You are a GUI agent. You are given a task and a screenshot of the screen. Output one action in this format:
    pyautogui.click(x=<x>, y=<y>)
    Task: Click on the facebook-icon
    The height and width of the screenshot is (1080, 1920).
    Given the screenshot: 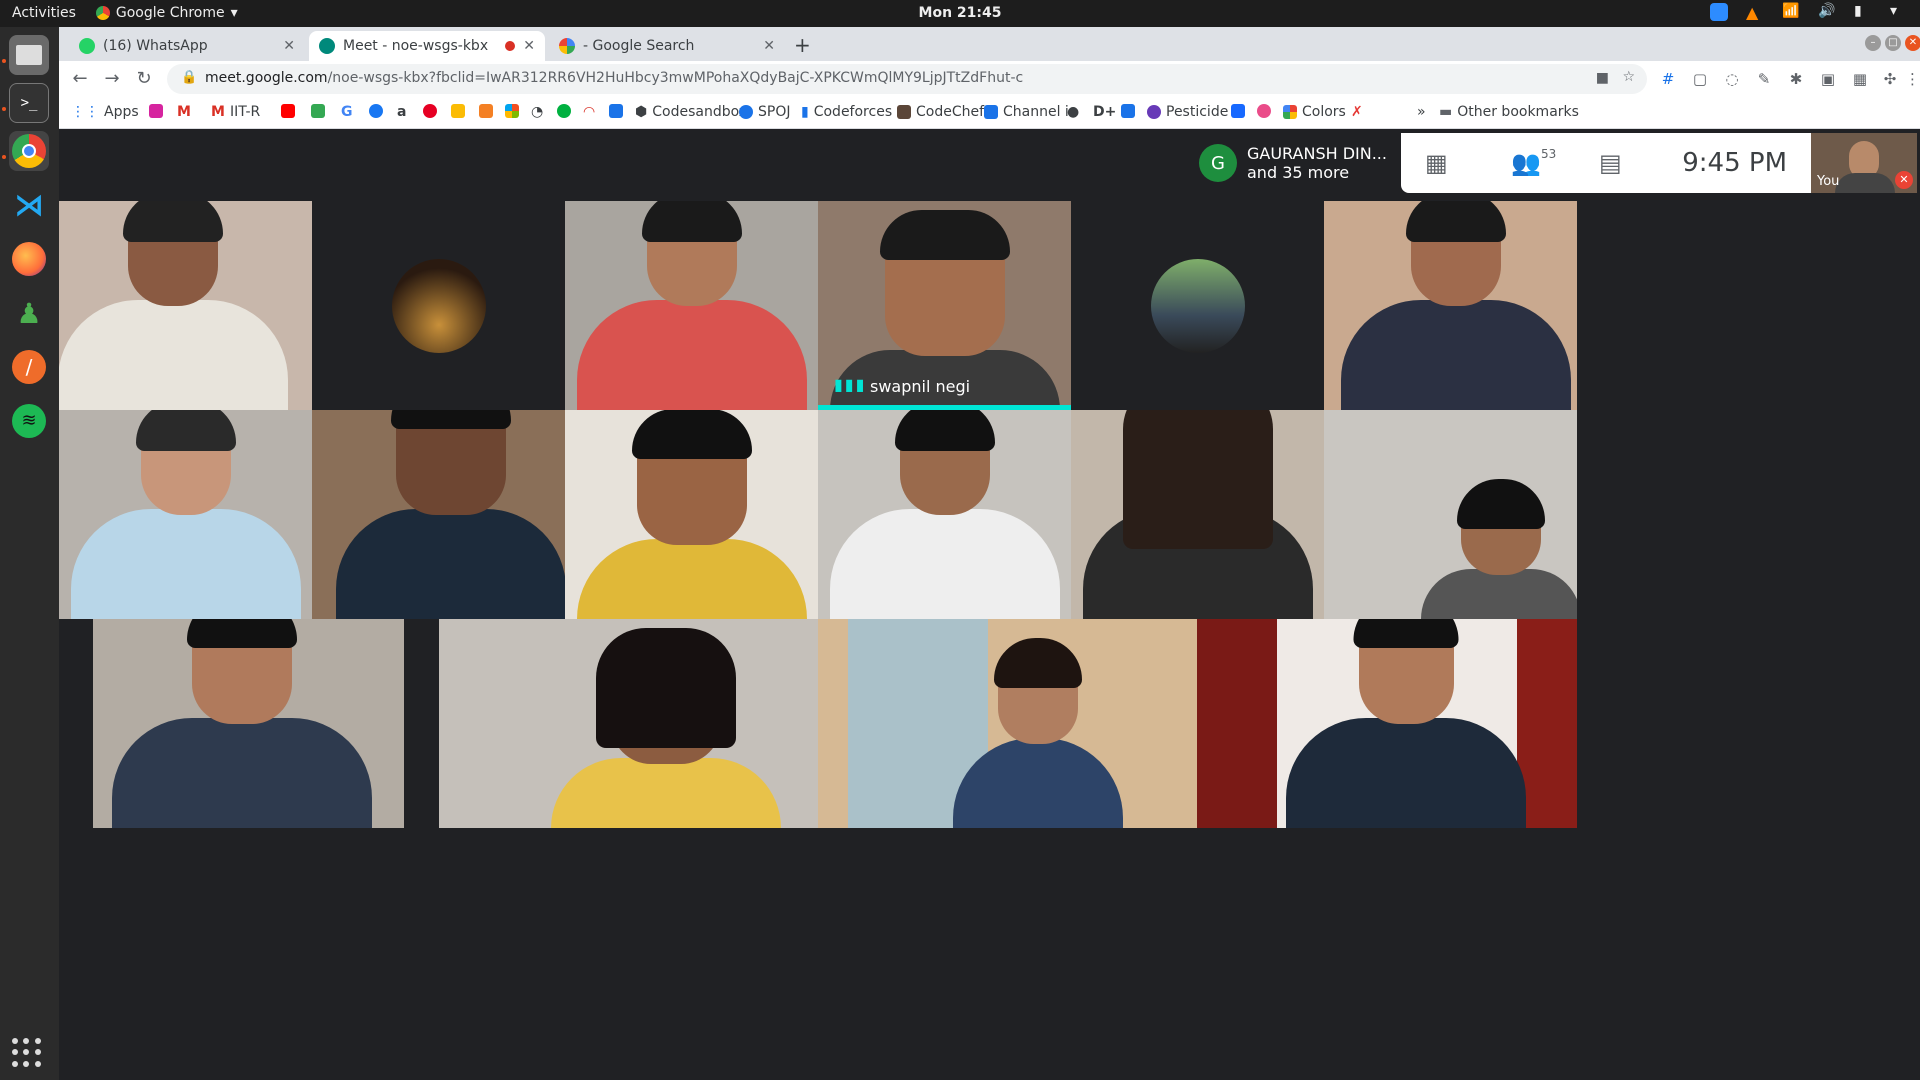 What is the action you would take?
    pyautogui.click(x=376, y=111)
    